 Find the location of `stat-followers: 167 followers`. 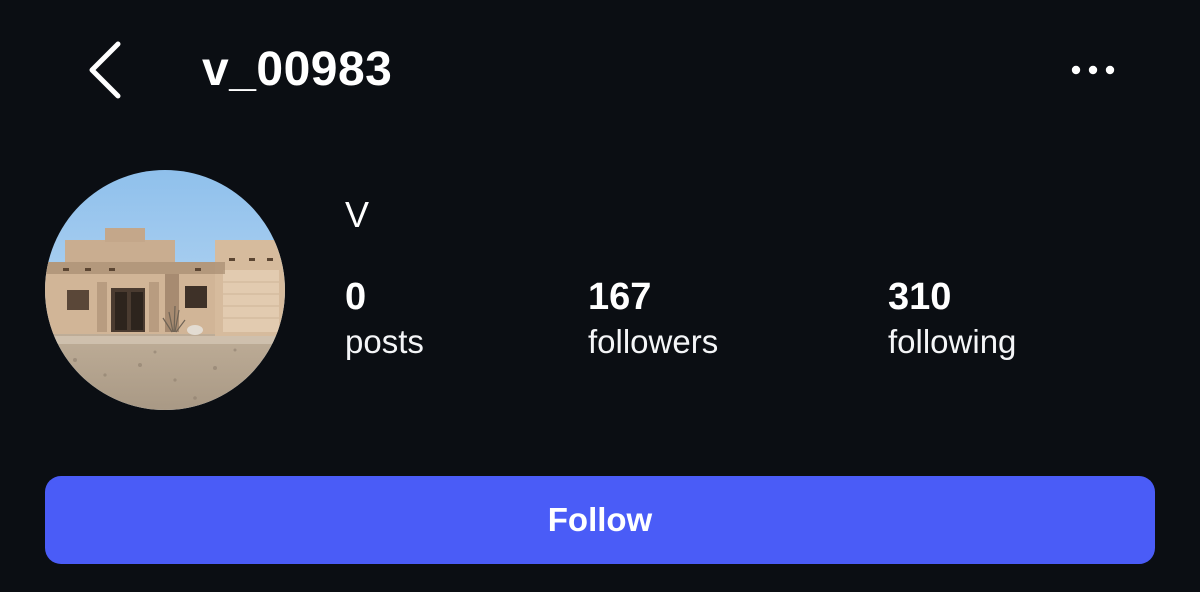

stat-followers: 167 followers is located at coordinates (653, 319).